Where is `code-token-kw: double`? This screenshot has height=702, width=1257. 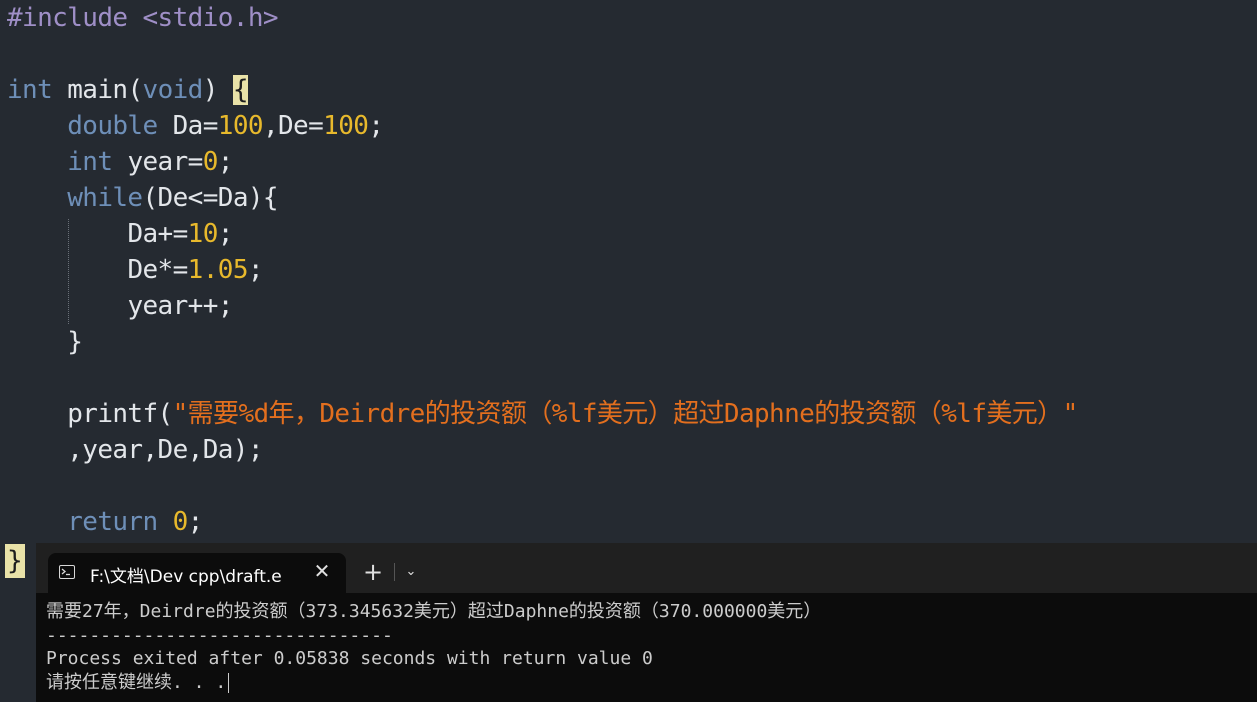 code-token-kw: double is located at coordinates (112, 126).